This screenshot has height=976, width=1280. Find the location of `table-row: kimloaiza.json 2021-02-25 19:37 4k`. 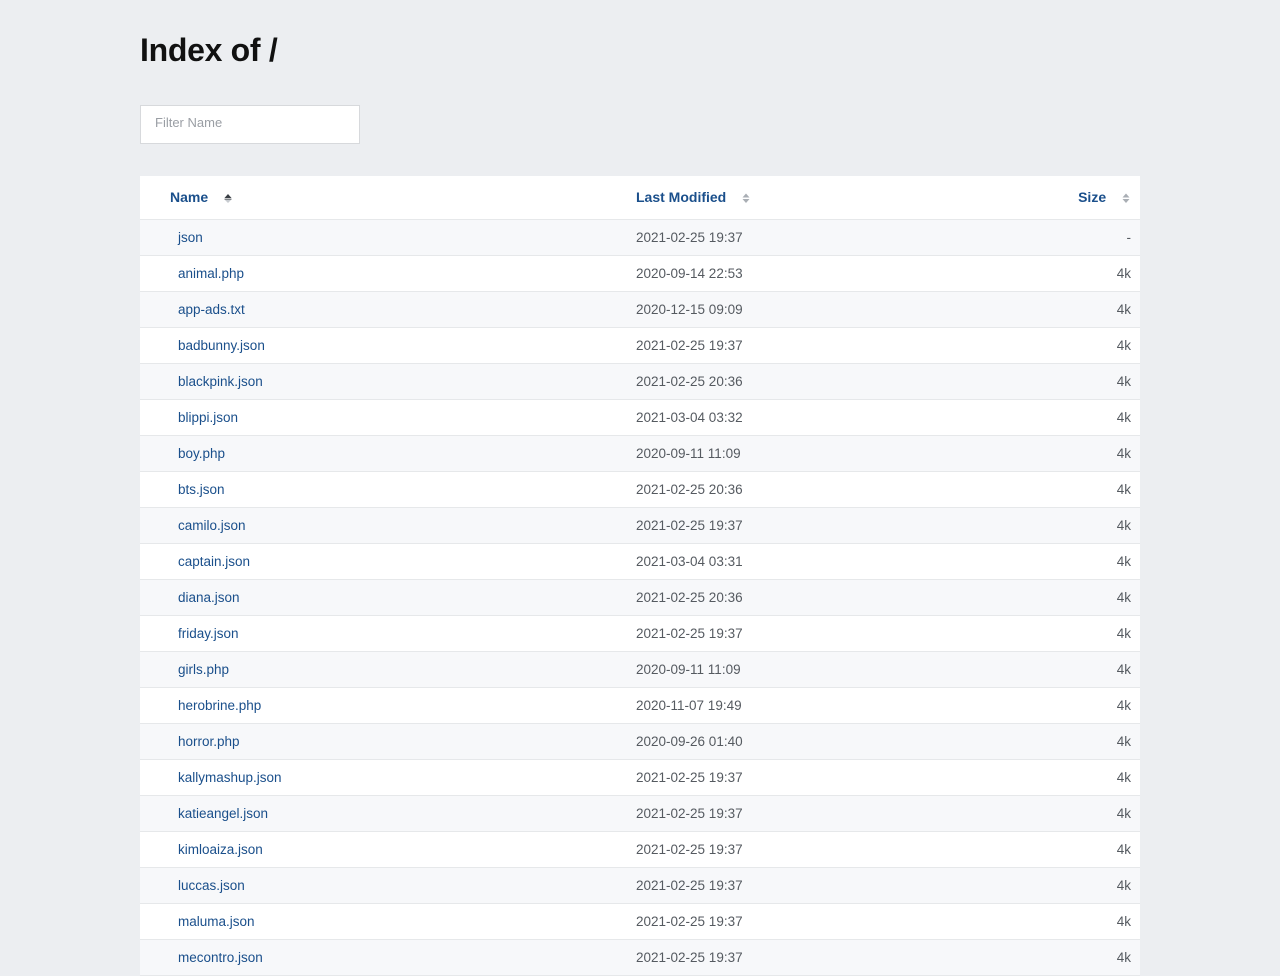

table-row: kimloaiza.json 2021-02-25 19:37 4k is located at coordinates (640, 849).